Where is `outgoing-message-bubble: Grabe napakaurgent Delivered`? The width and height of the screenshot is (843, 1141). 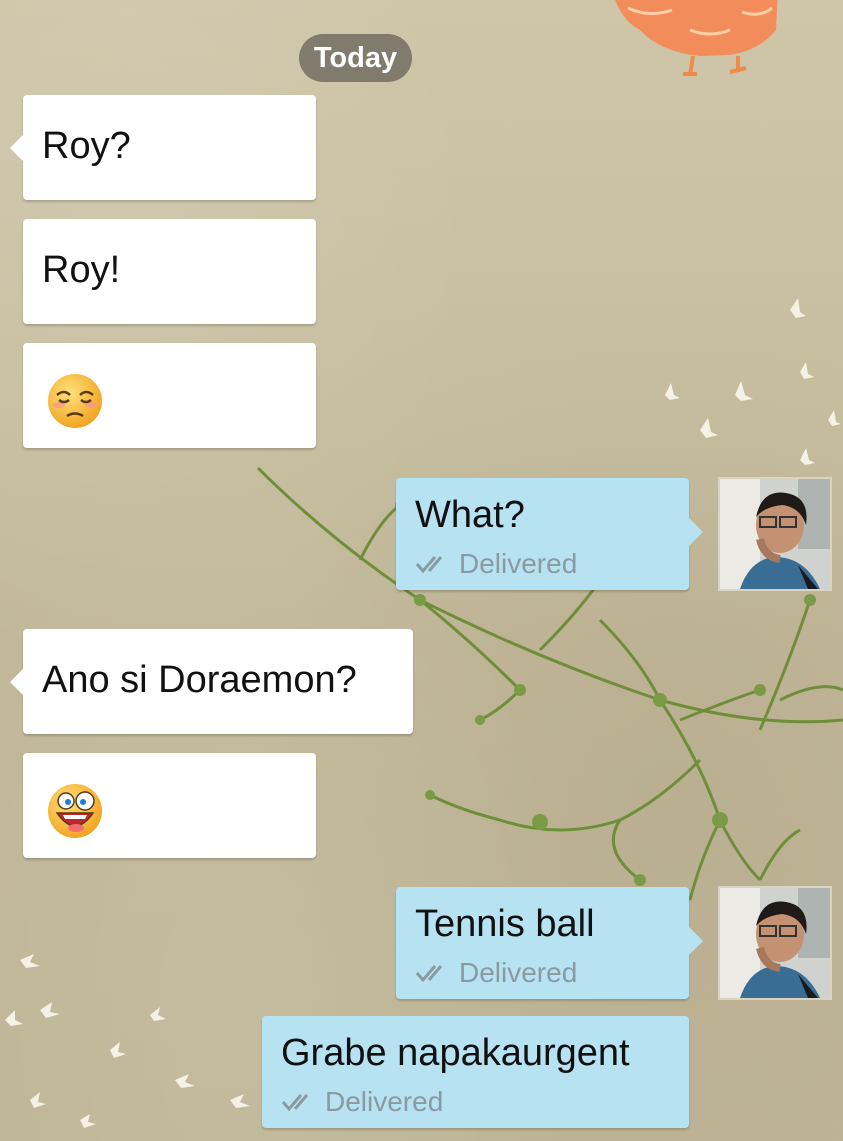 outgoing-message-bubble: Grabe napakaurgent Delivered is located at coordinates (475, 1072).